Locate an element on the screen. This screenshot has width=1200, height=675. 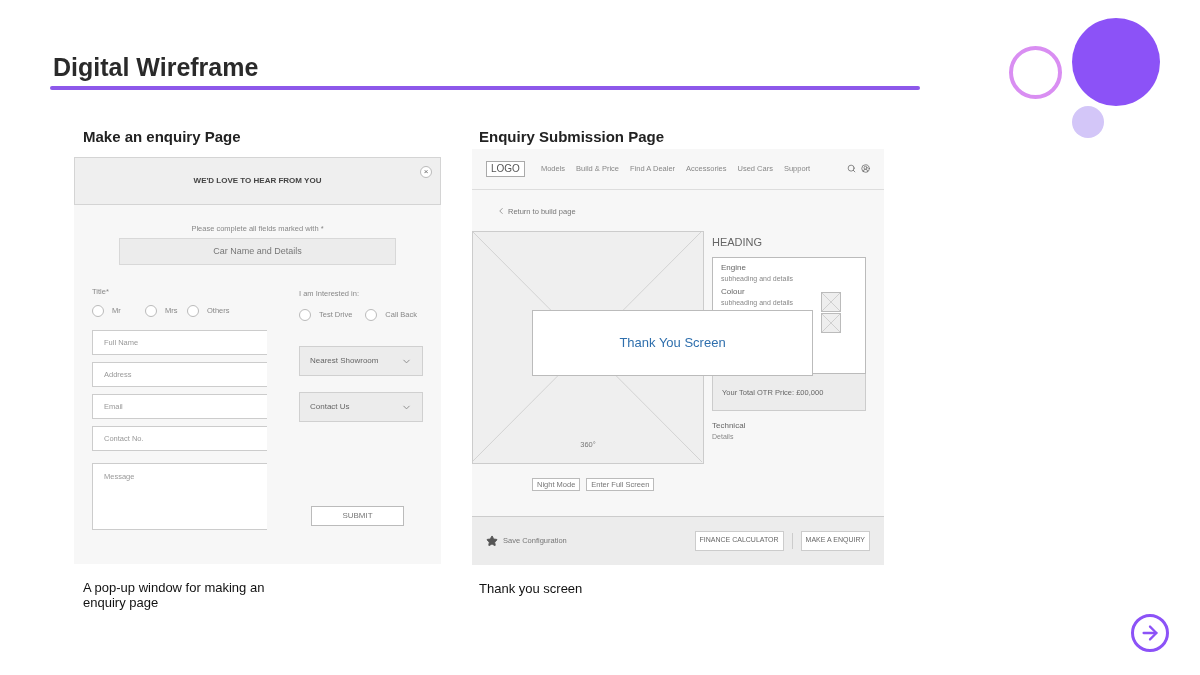
spec-name: Colour is located at coordinates (733, 291).